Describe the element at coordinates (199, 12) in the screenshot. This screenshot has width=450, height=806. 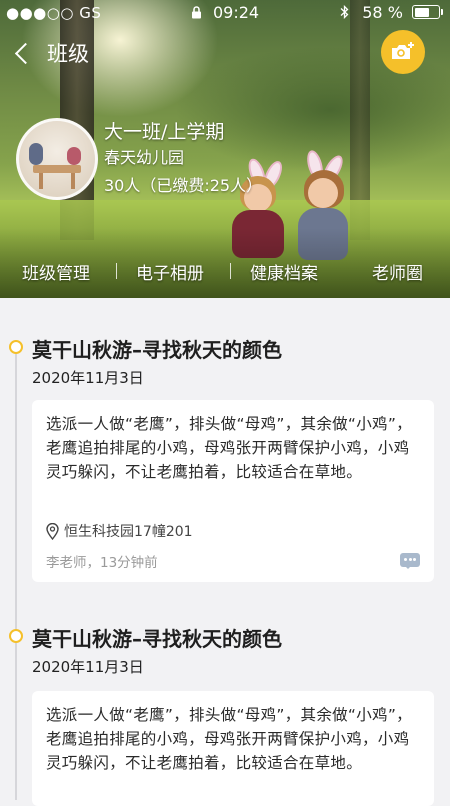
I see `lock-icon` at that location.